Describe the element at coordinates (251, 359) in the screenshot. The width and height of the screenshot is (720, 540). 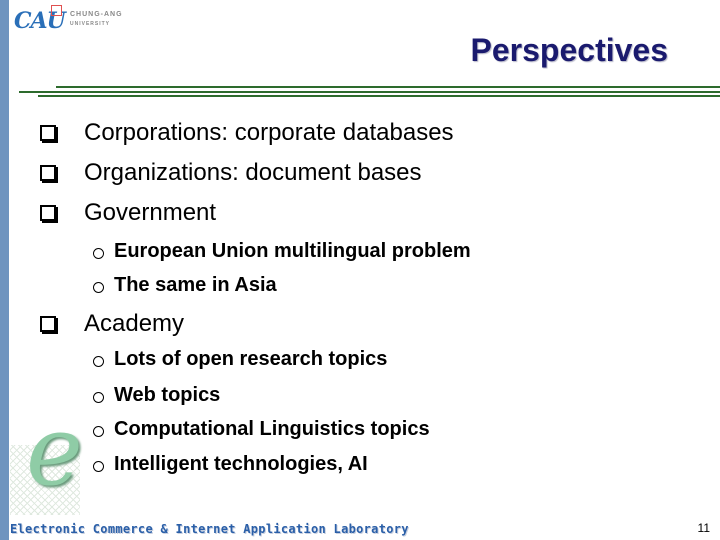
I see `sub-bullet-text: Lots of open research topics` at that location.